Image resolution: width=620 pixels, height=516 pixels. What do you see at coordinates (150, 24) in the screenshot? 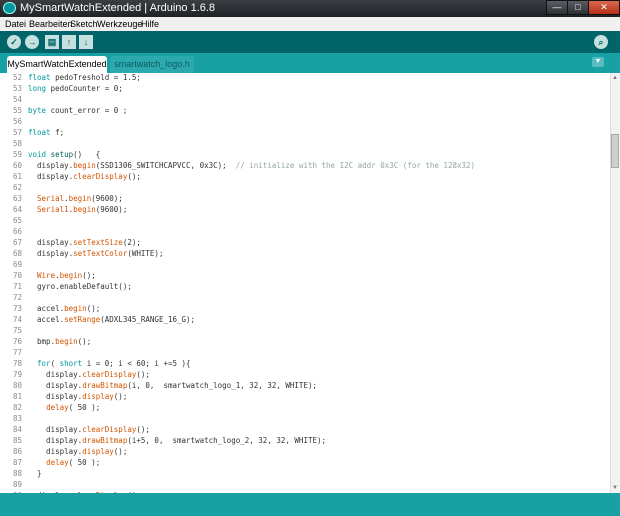
I see `menu-hilfe: Hilfe` at bounding box center [150, 24].